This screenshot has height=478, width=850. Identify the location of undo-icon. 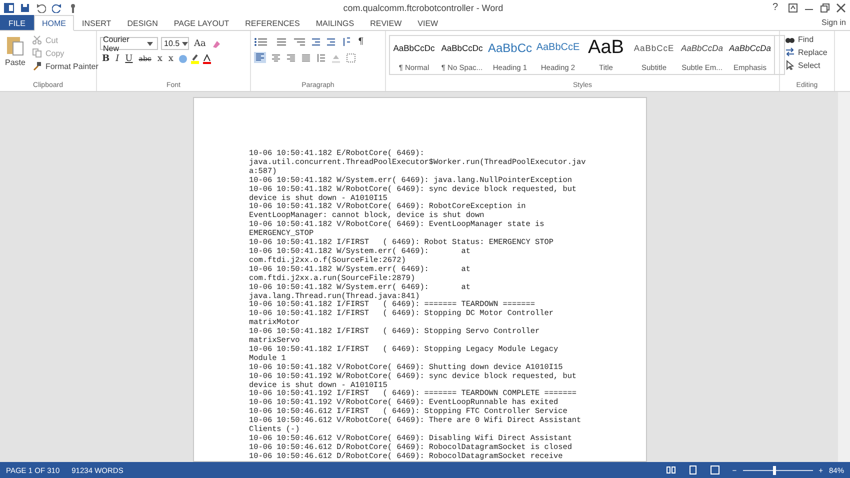
(41, 7).